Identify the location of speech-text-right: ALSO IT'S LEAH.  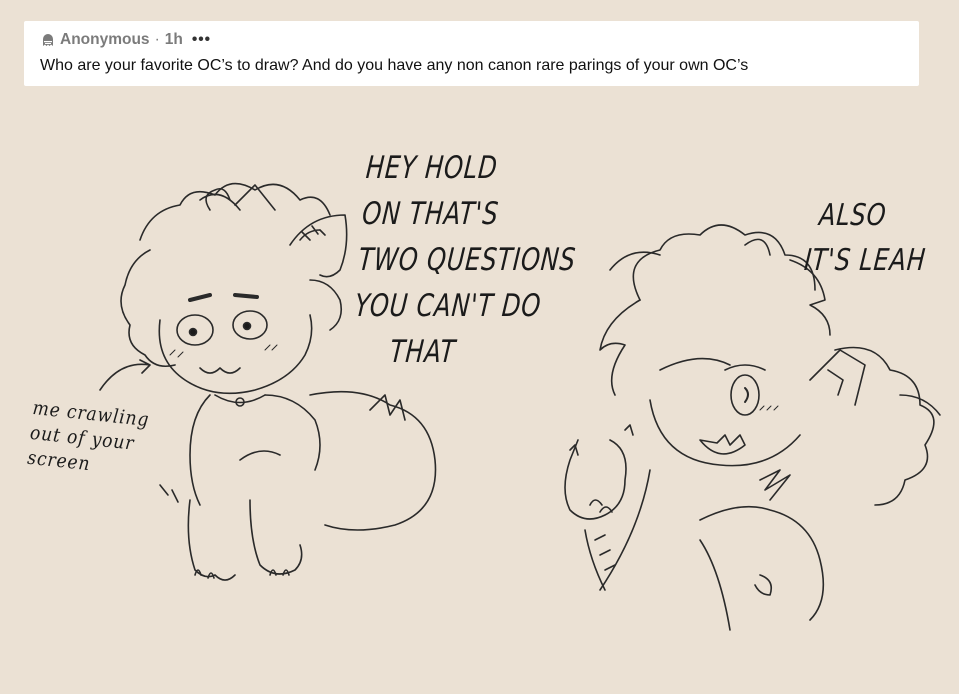
(866, 238).